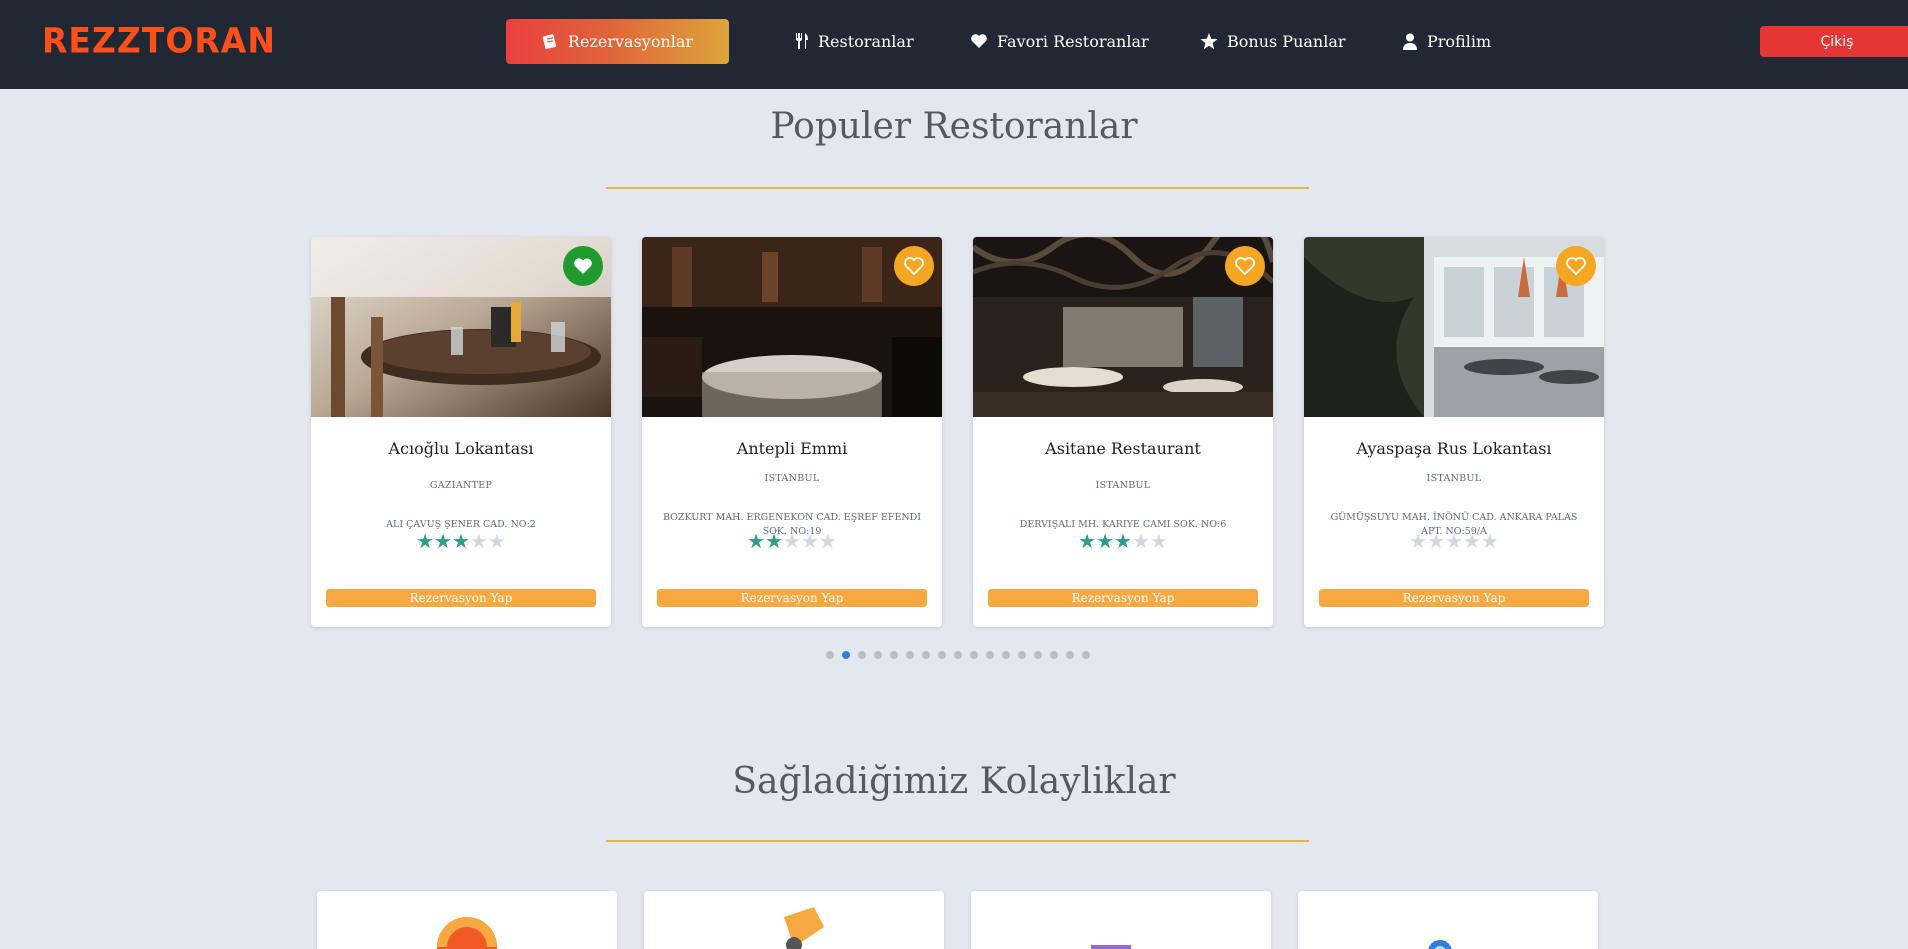 This screenshot has height=949, width=1908. What do you see at coordinates (159, 40) in the screenshot?
I see `brand-logo: REZZTORAN` at bounding box center [159, 40].